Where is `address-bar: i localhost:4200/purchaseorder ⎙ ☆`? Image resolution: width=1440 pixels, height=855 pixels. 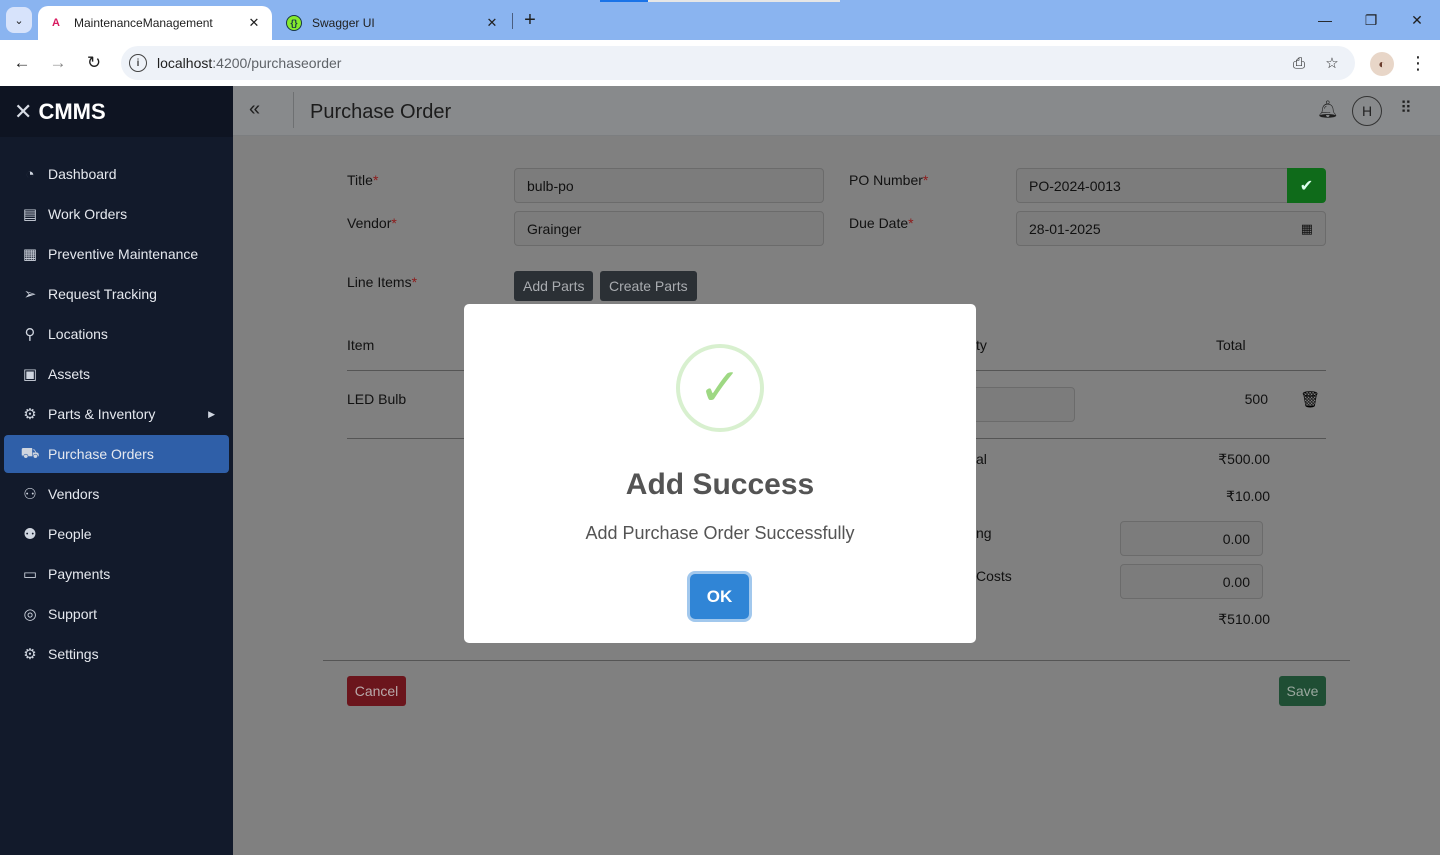
address-bar: i localhost:4200/purchaseorder ⎙ ☆ is located at coordinates (738, 63).